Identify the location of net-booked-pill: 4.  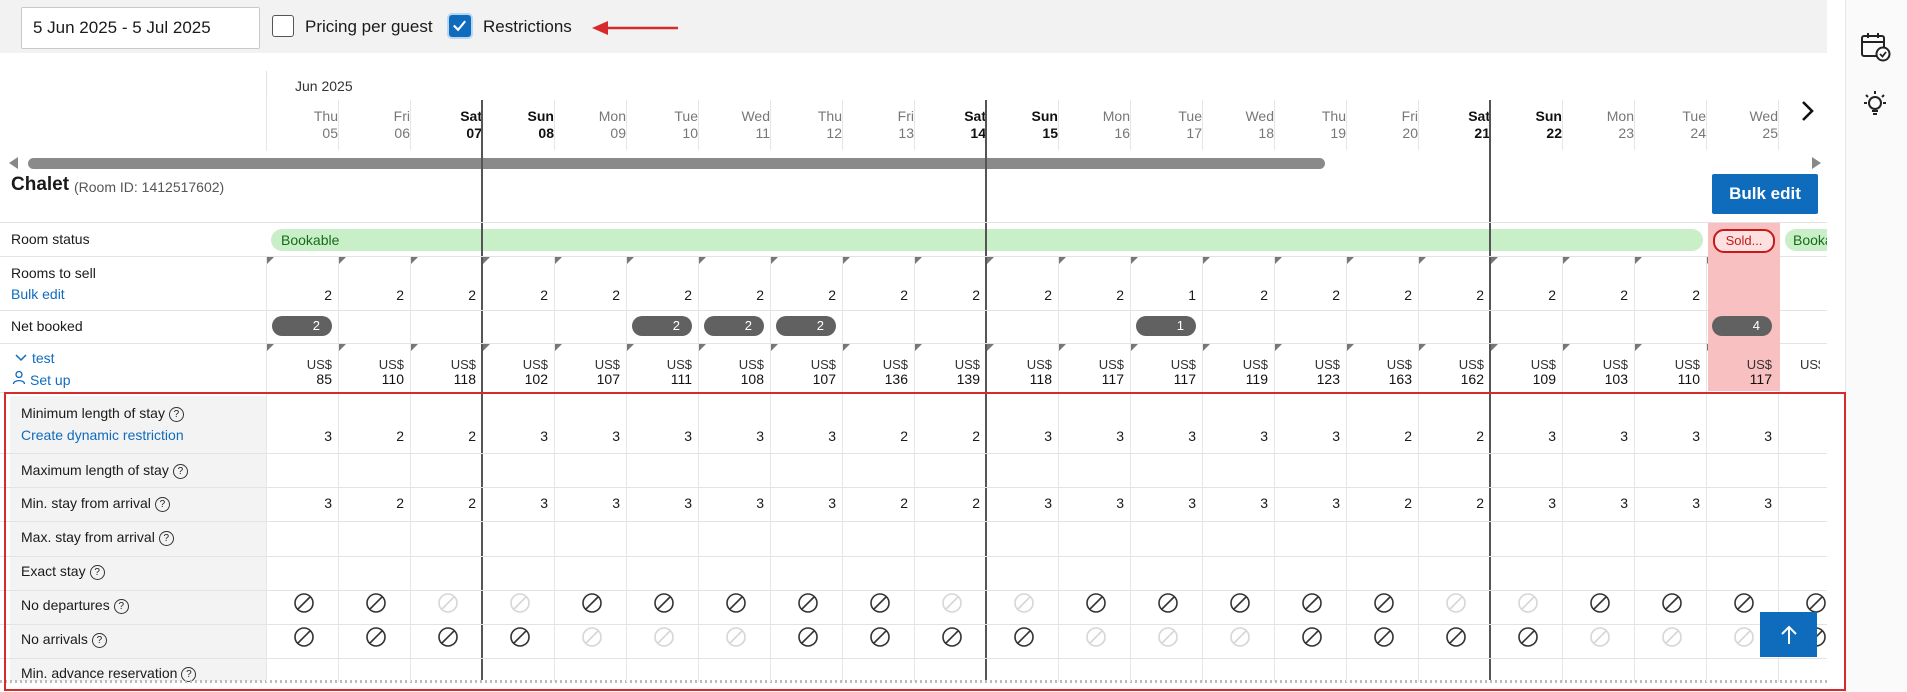
(1742, 326).